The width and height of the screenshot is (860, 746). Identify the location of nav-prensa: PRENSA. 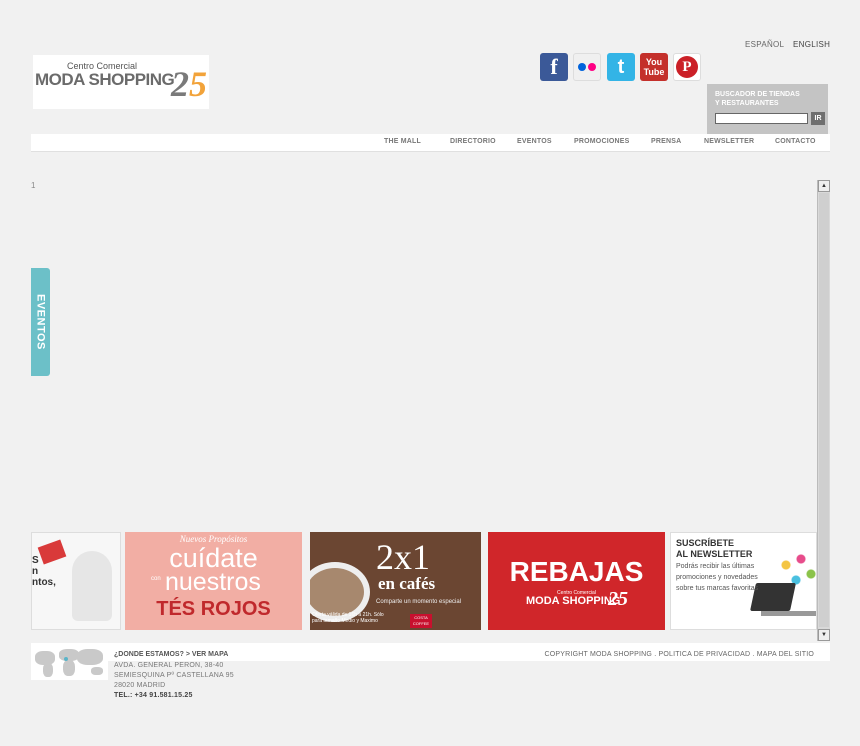
(666, 141).